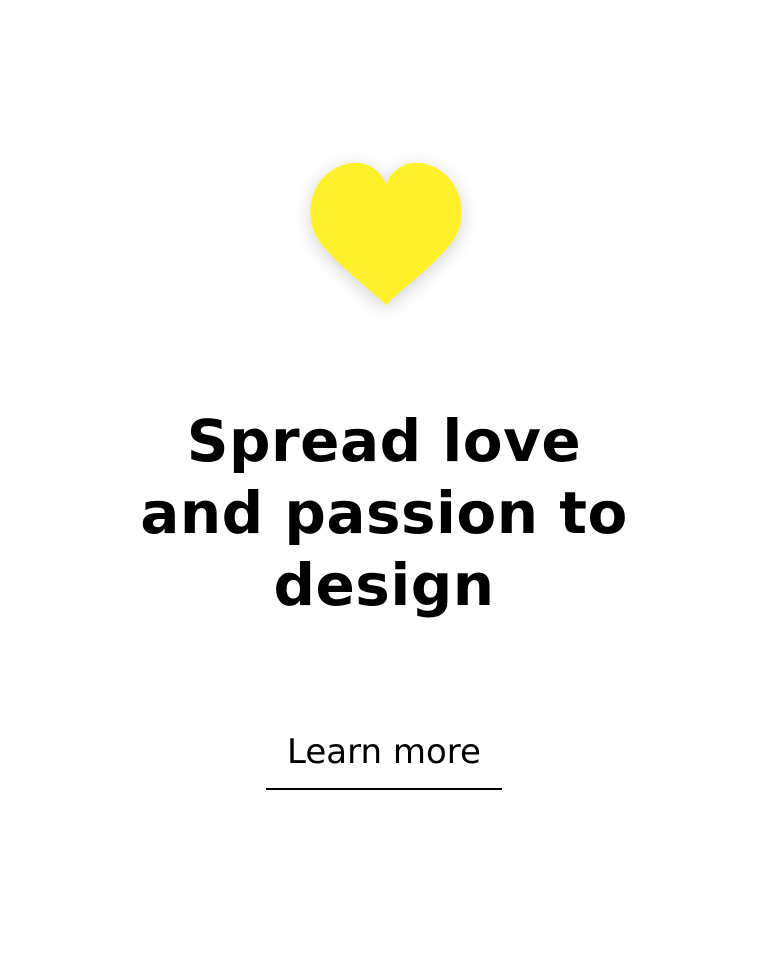 This screenshot has width=768, height=960. What do you see at coordinates (384, 585) in the screenshot?
I see `headline-line-3: design` at bounding box center [384, 585].